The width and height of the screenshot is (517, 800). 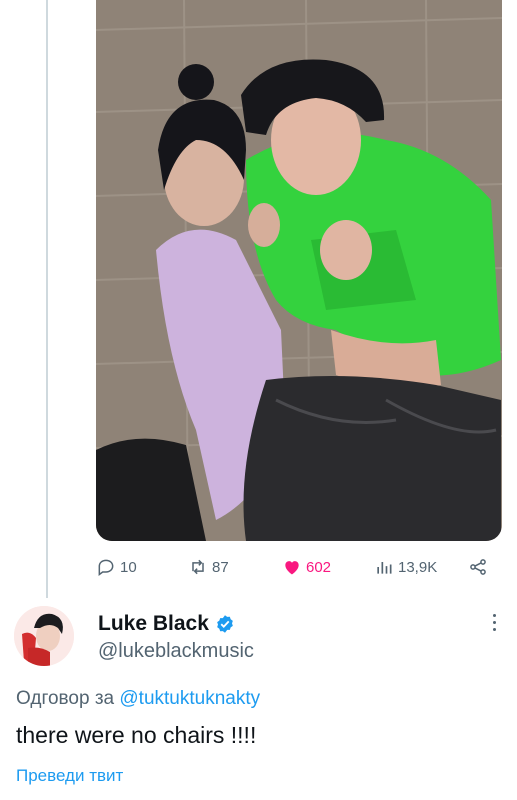 What do you see at coordinates (65, 698) in the screenshot?
I see `replying-to-prefix: Одговор за` at bounding box center [65, 698].